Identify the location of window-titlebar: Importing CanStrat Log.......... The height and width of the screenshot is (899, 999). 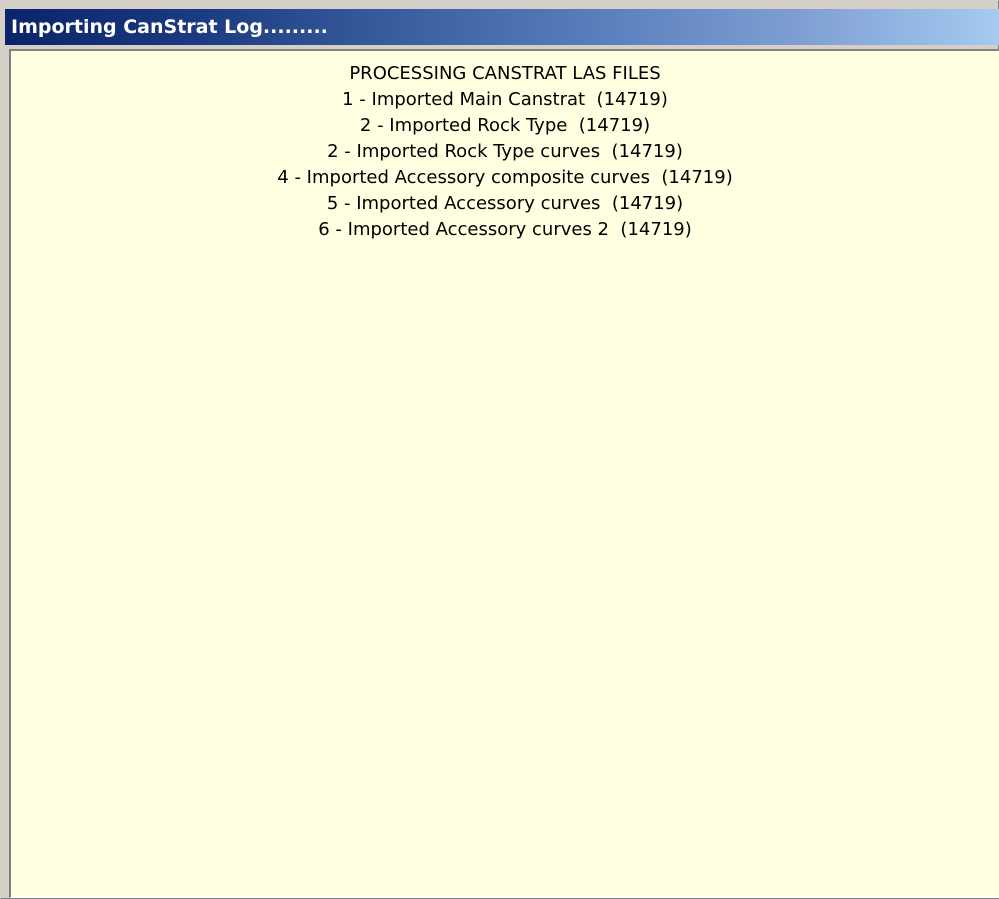
(502, 27).